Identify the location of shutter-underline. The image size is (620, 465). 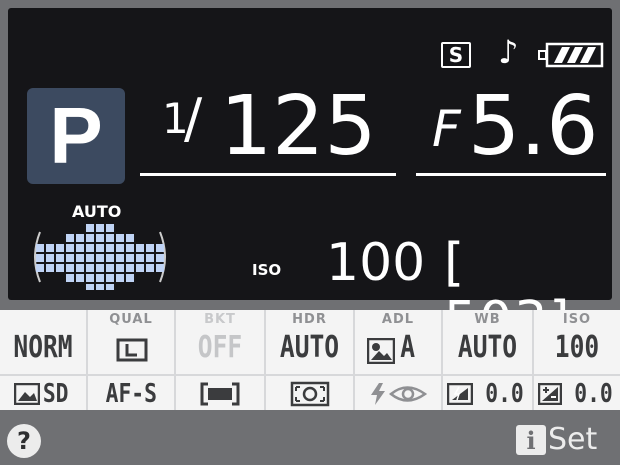
(268, 174).